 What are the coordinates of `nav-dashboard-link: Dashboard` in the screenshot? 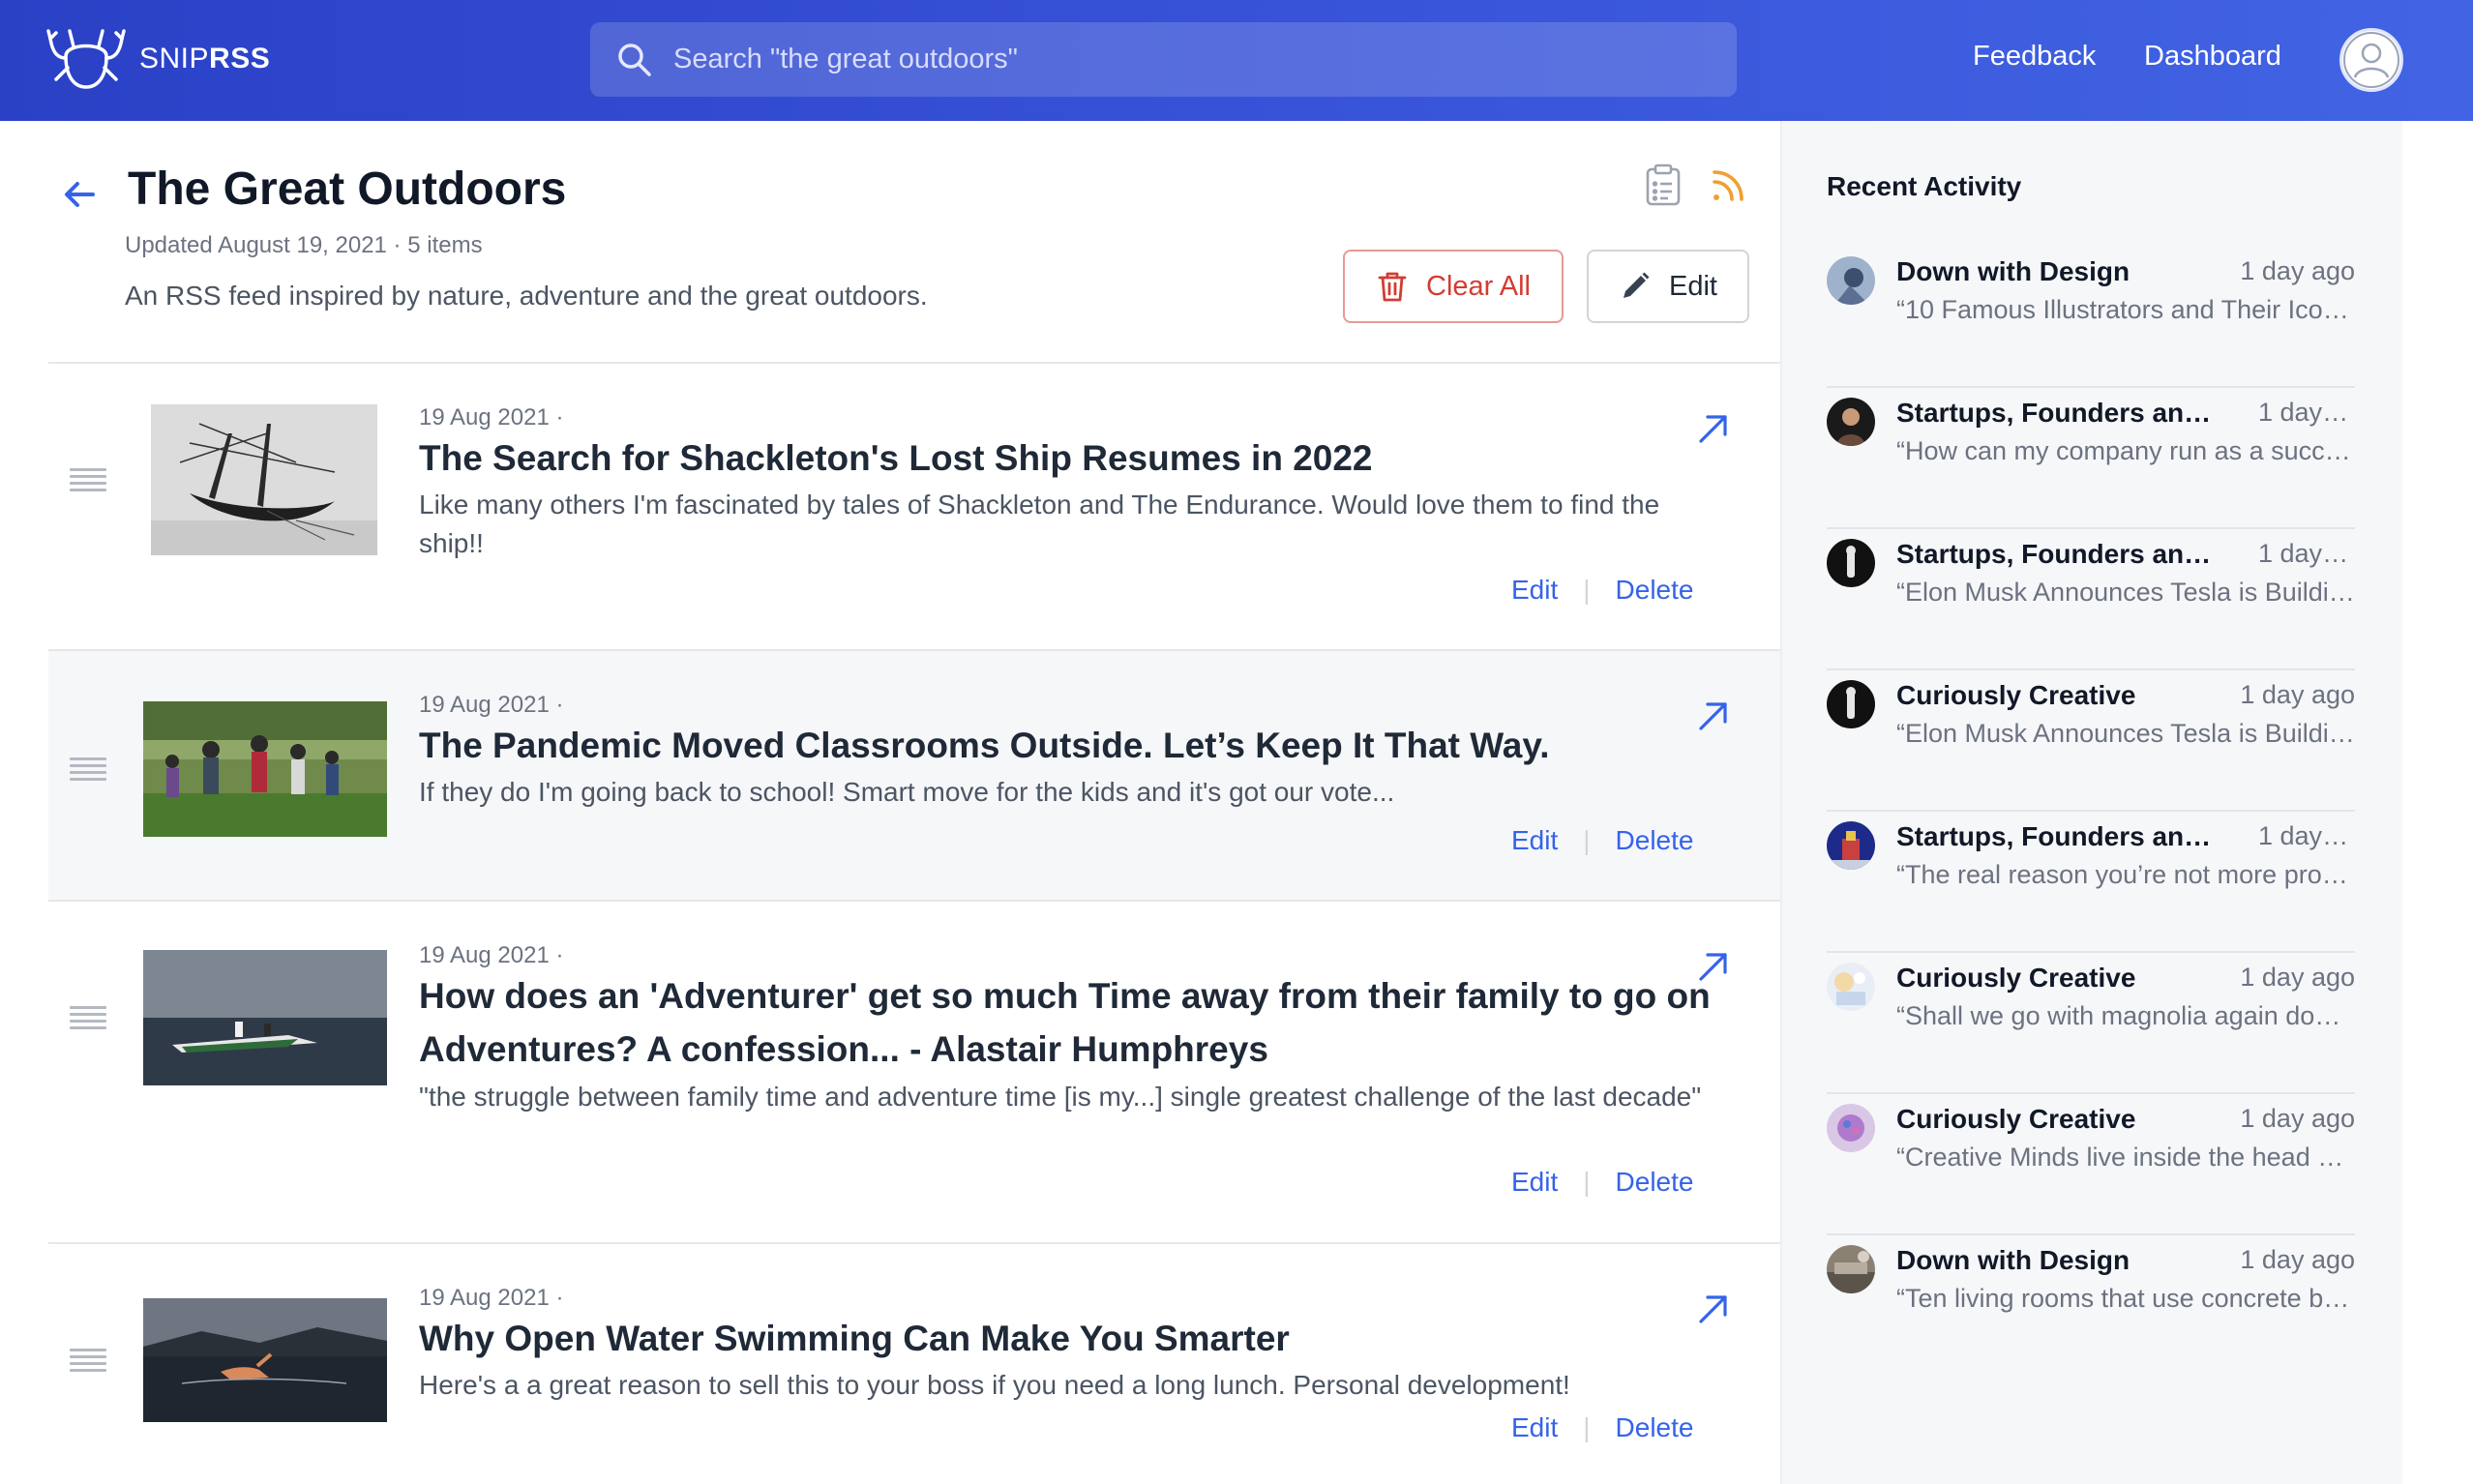 It's located at (2212, 57).